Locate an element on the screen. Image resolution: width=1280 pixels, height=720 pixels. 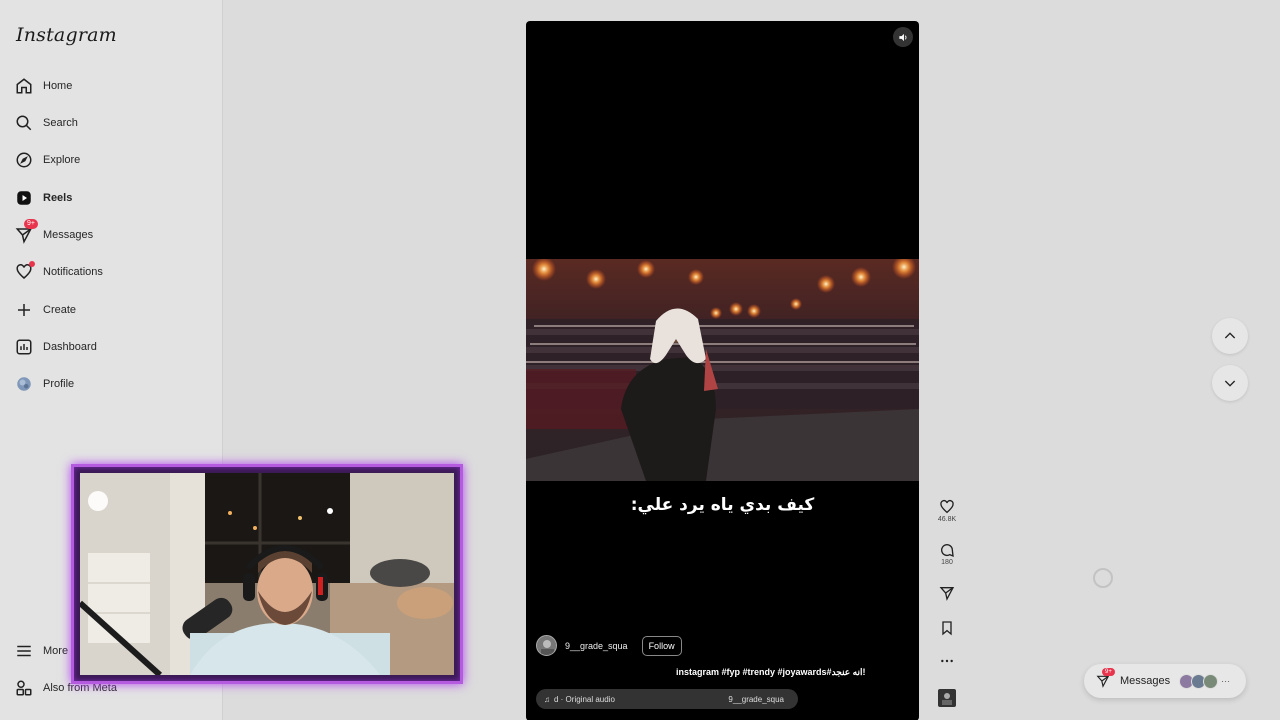
reel-author: 9__grade_squa Follow is located at coordinates (609, 645).